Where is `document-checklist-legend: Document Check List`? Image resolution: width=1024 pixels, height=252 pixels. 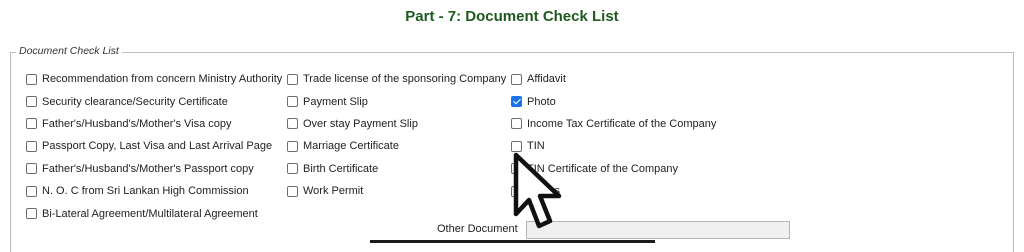 document-checklist-legend: Document Check List is located at coordinates (69, 51).